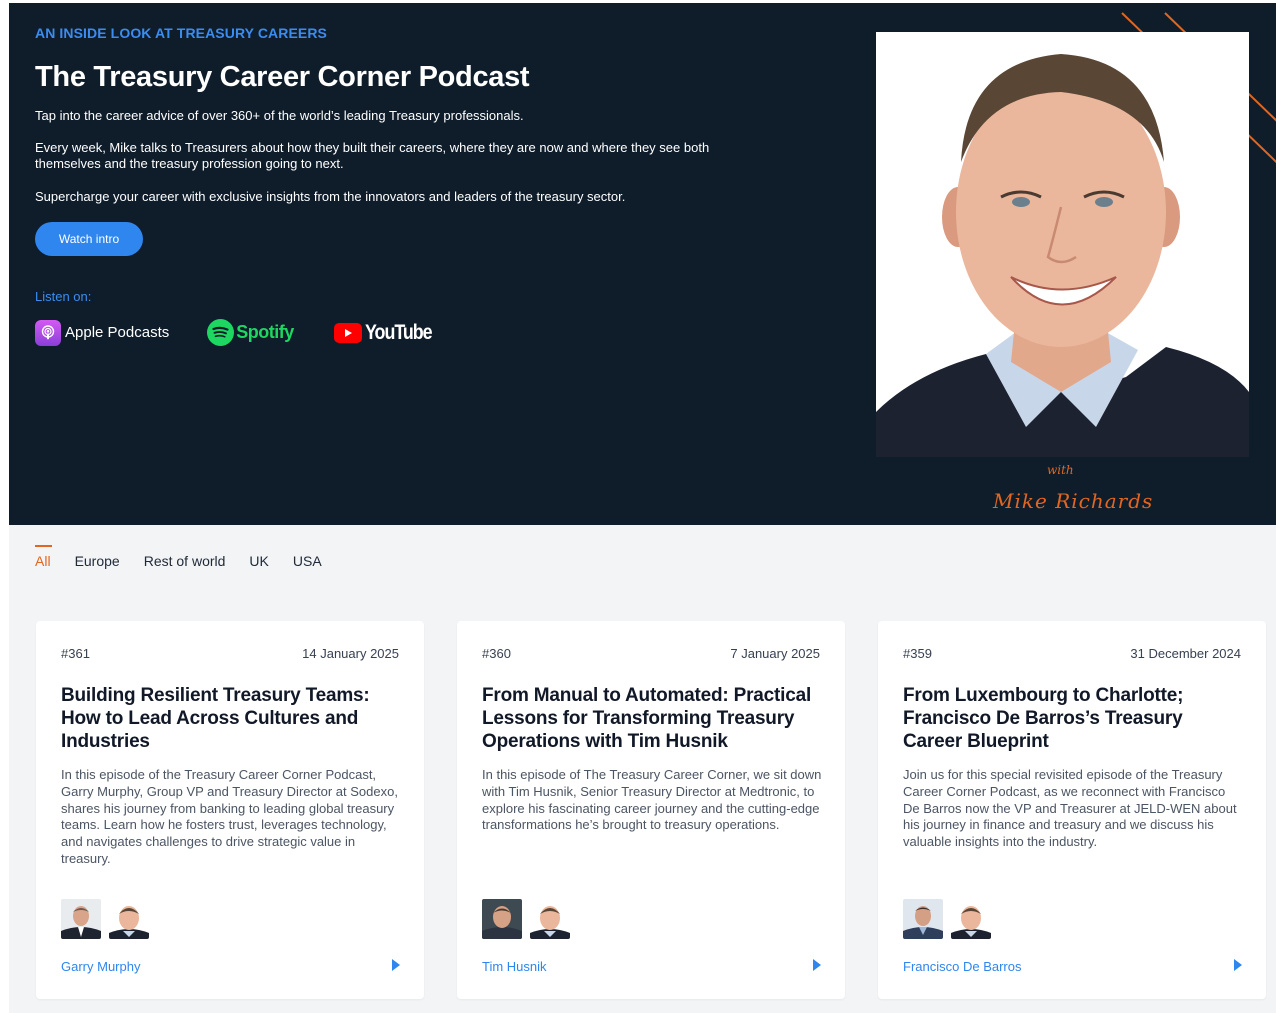 Image resolution: width=1276 pixels, height=1013 pixels. I want to click on episode-number: #359, so click(917, 653).